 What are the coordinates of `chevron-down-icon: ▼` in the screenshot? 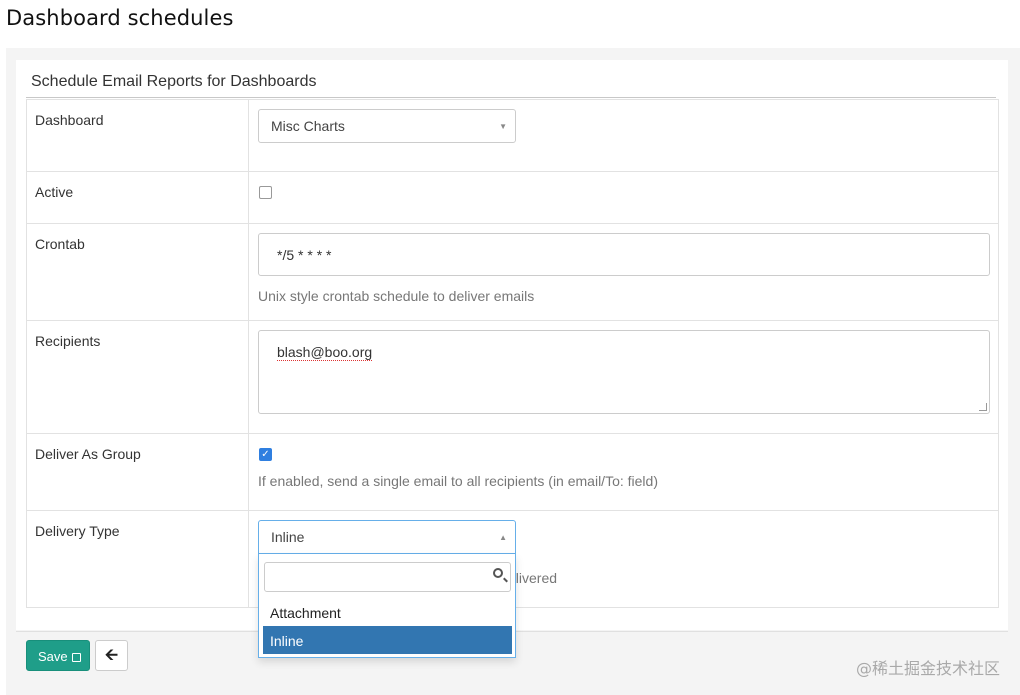 It's located at (503, 126).